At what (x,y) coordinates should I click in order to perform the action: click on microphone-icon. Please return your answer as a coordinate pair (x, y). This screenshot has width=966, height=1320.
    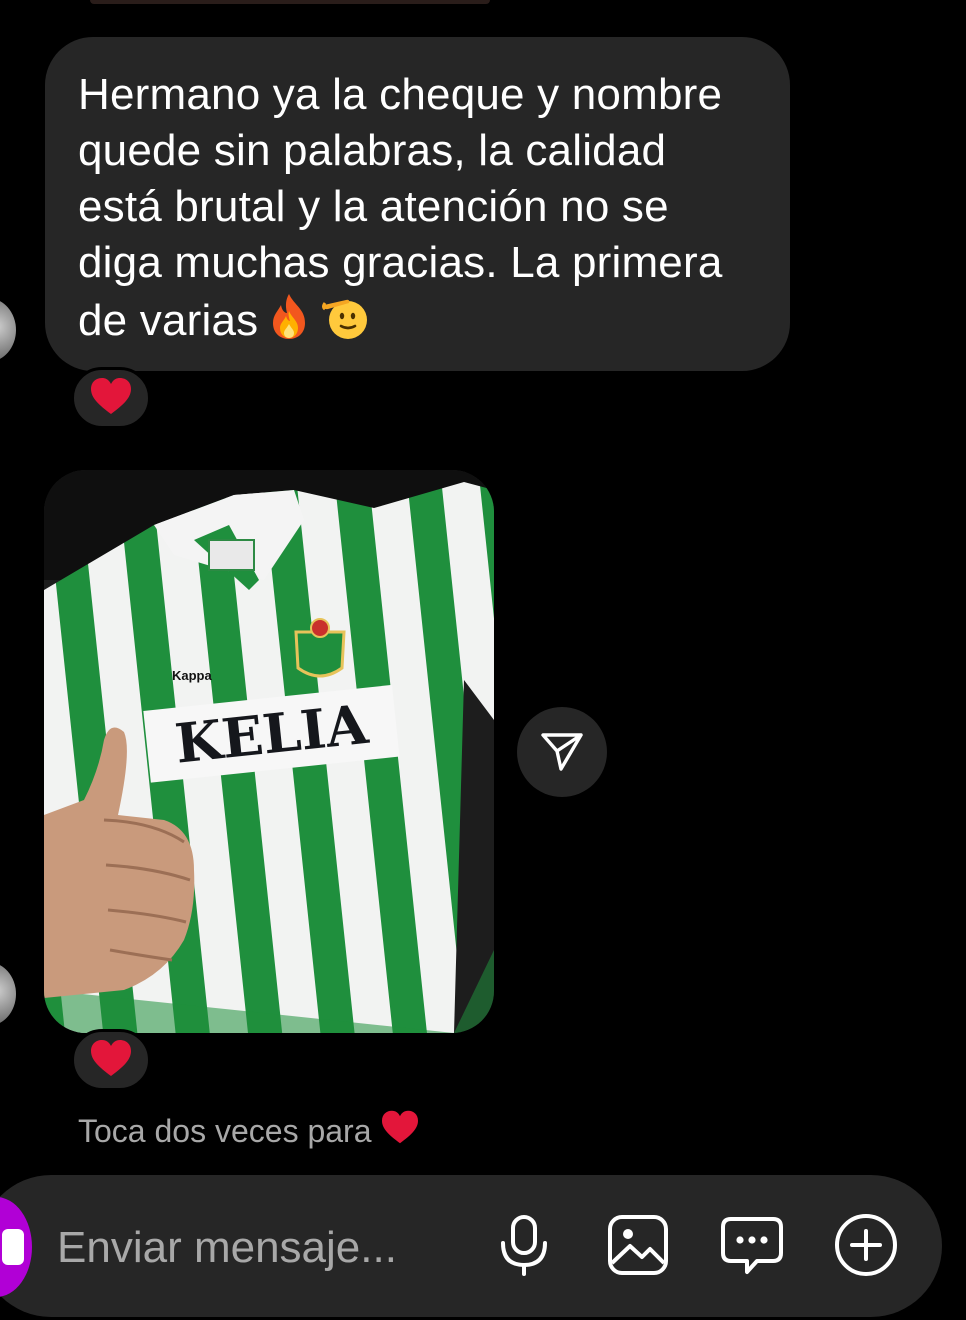
    Looking at the image, I should click on (524, 1247).